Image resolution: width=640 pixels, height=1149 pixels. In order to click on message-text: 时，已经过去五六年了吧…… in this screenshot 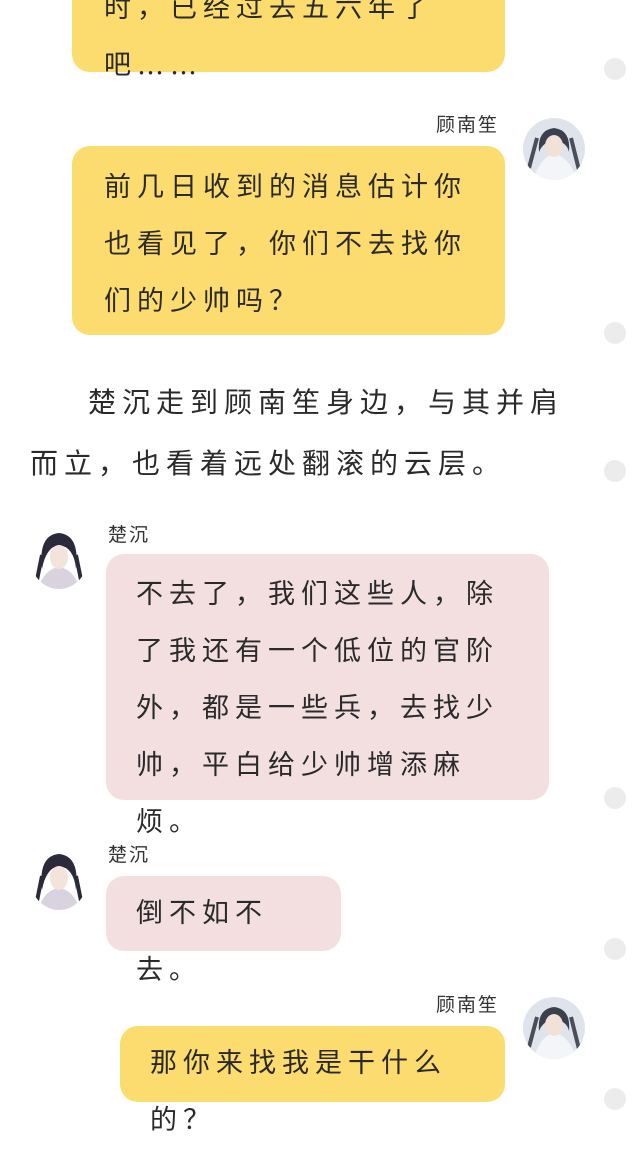, I will do `click(269, 40)`.